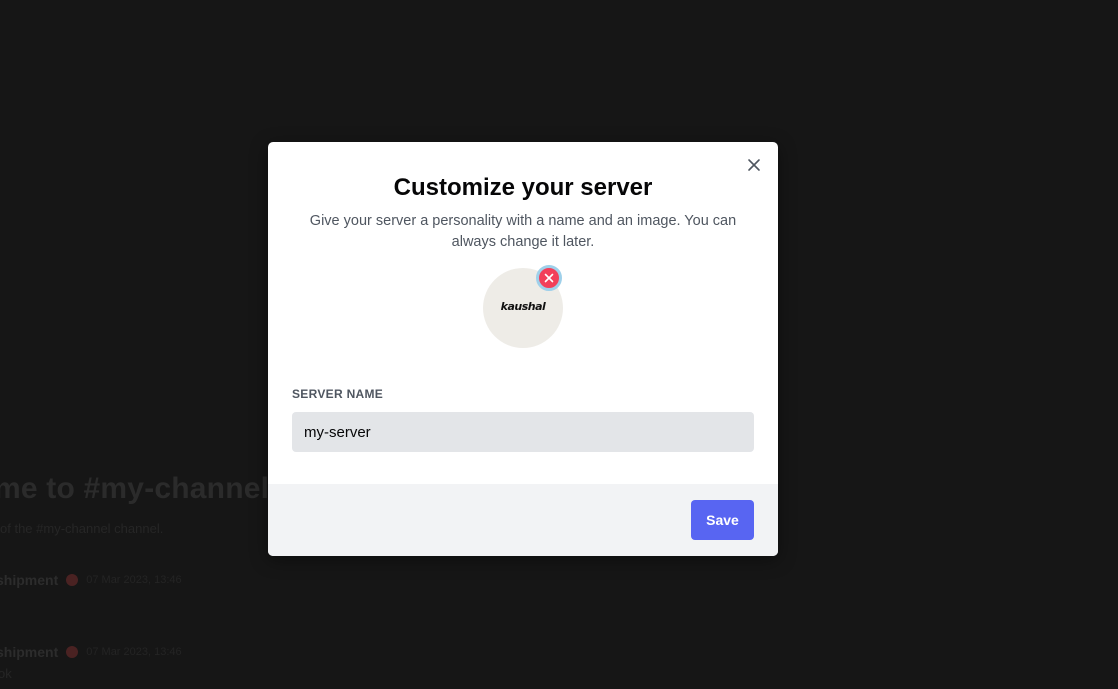 The width and height of the screenshot is (1118, 689). I want to click on channel-welcome-subtitle: of the #my-channel channel., so click(82, 528).